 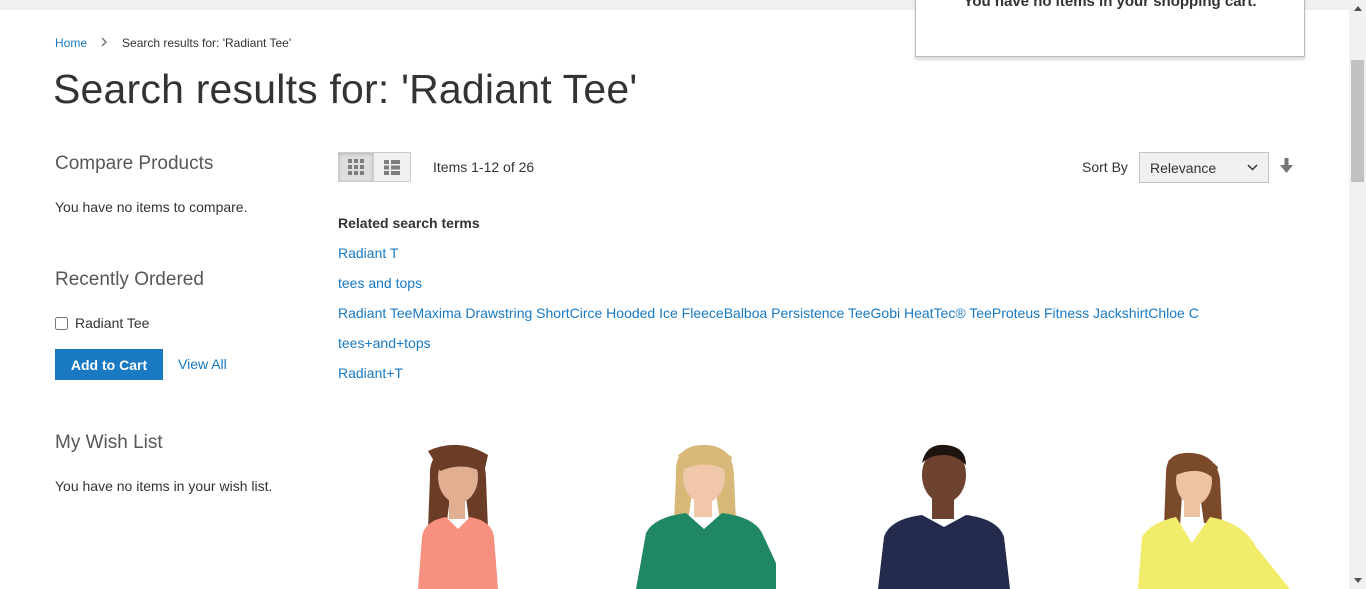 I want to click on chevron-down-icon, so click(x=1252, y=167).